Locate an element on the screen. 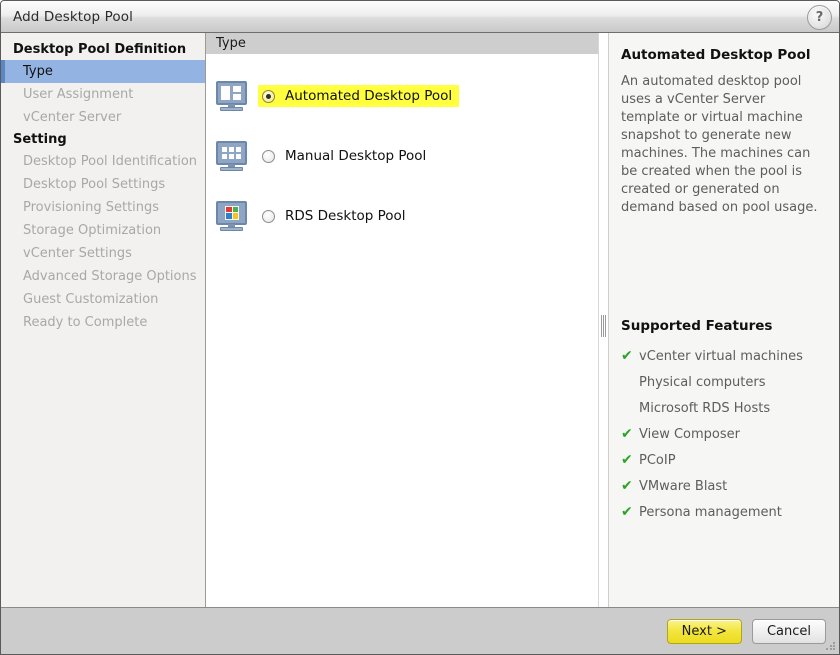  monitor-panels-icon is located at coordinates (232, 96).